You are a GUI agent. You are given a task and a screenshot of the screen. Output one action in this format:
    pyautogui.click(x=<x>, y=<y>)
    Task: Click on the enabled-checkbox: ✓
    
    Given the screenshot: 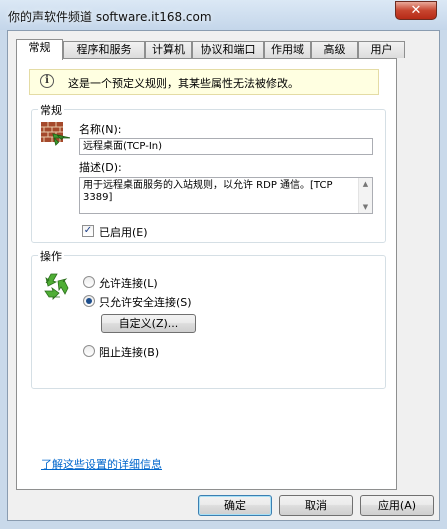 What is the action you would take?
    pyautogui.click(x=88, y=231)
    